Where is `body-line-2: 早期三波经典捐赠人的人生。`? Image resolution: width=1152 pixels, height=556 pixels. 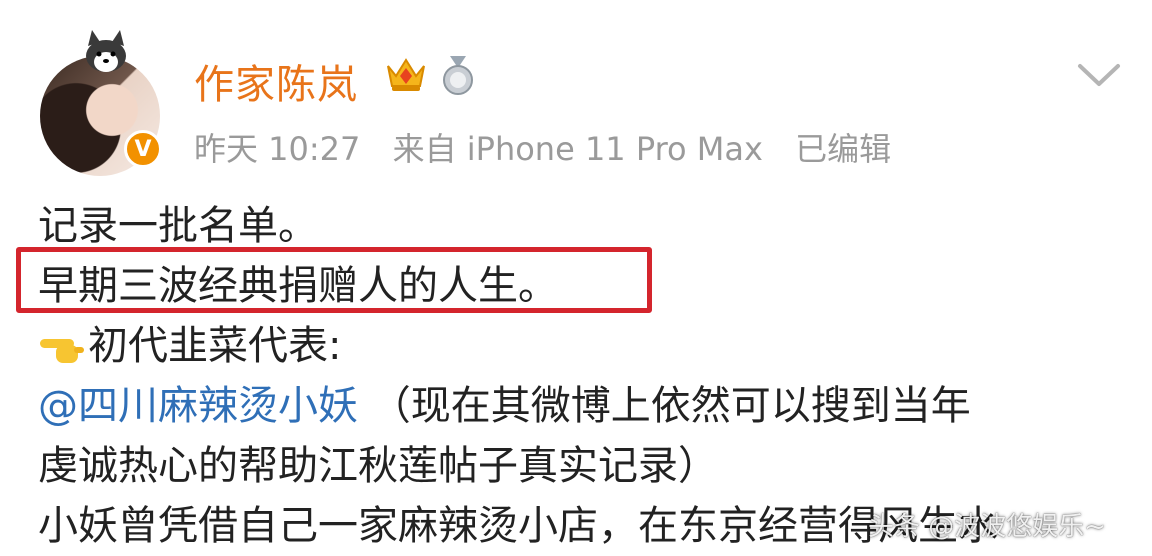
body-line-2: 早期三波经典捐赠人的人生。 is located at coordinates (298, 286).